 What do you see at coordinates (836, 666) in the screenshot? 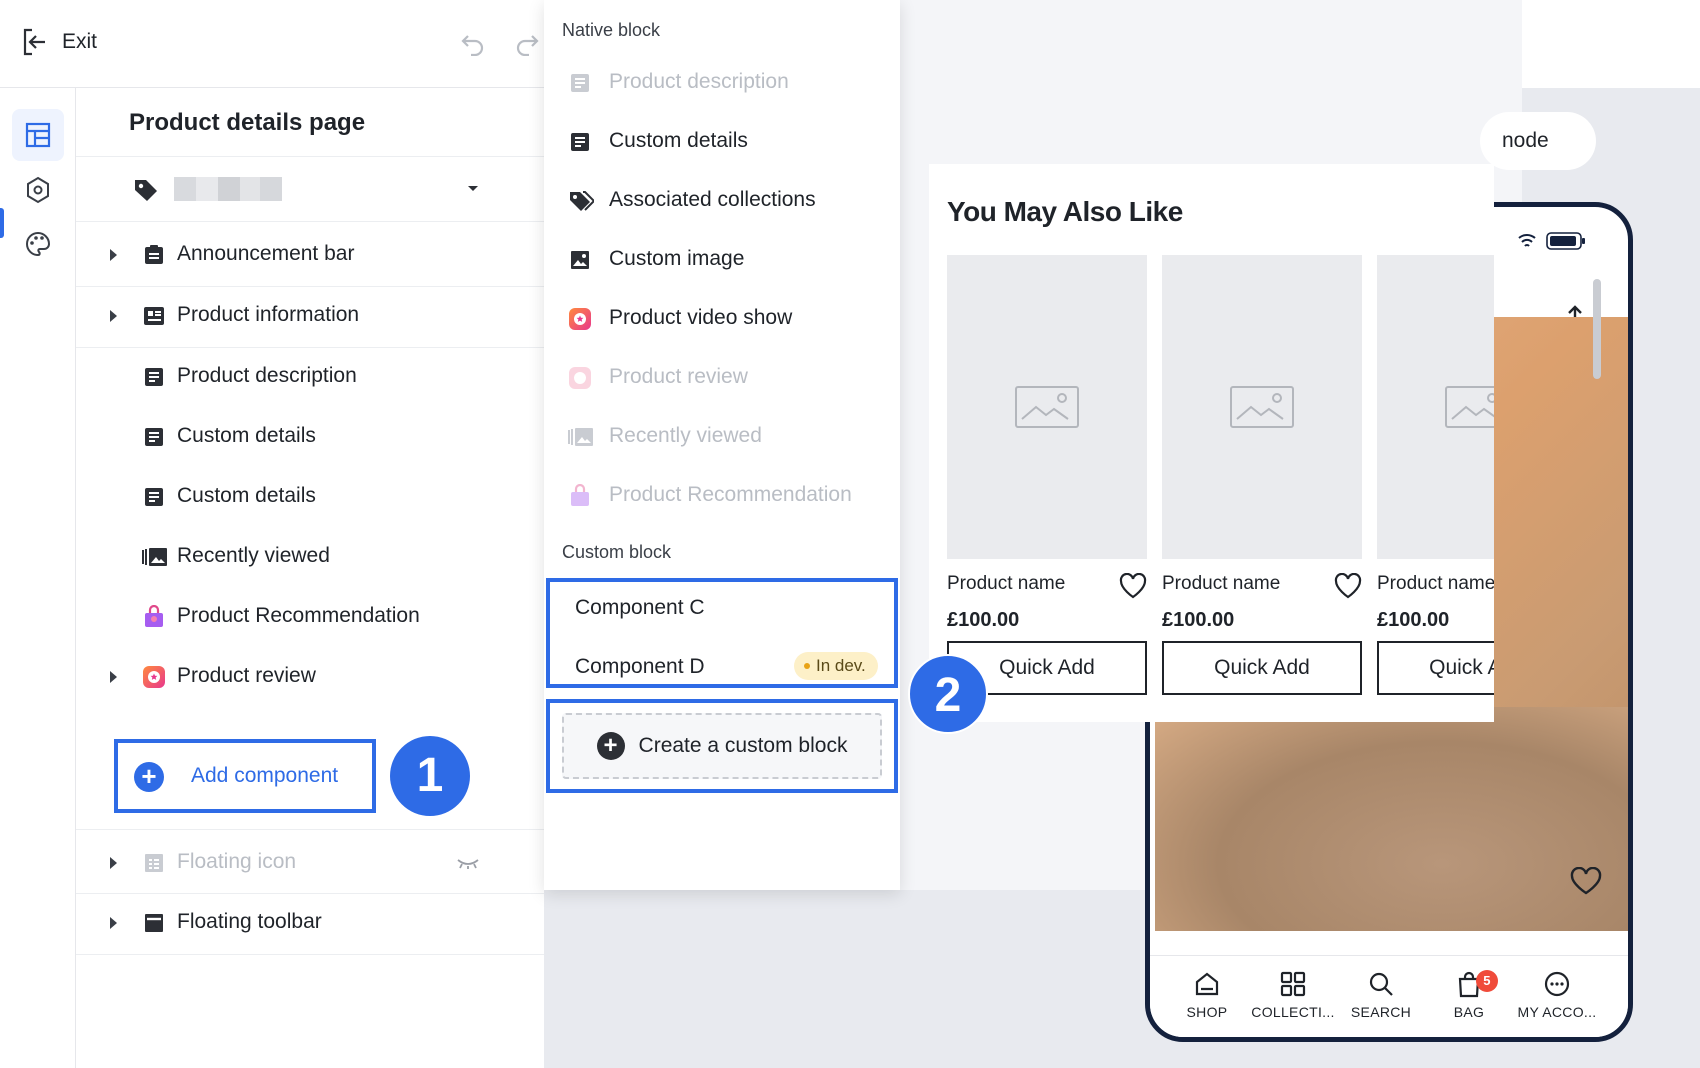
I see `status-badge: In dev.` at bounding box center [836, 666].